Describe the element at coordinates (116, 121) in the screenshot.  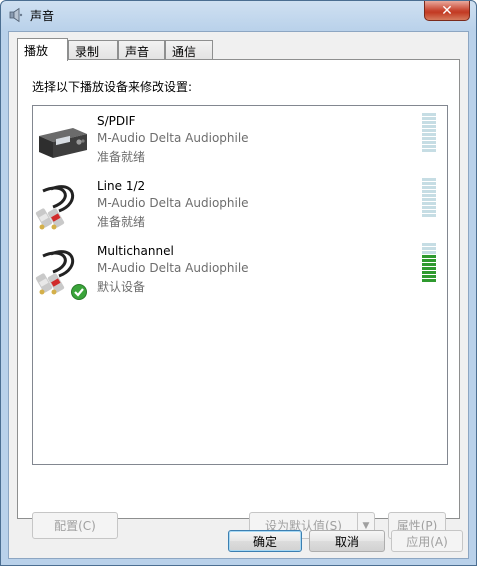
I see `device-name: S/PDIF` at that location.